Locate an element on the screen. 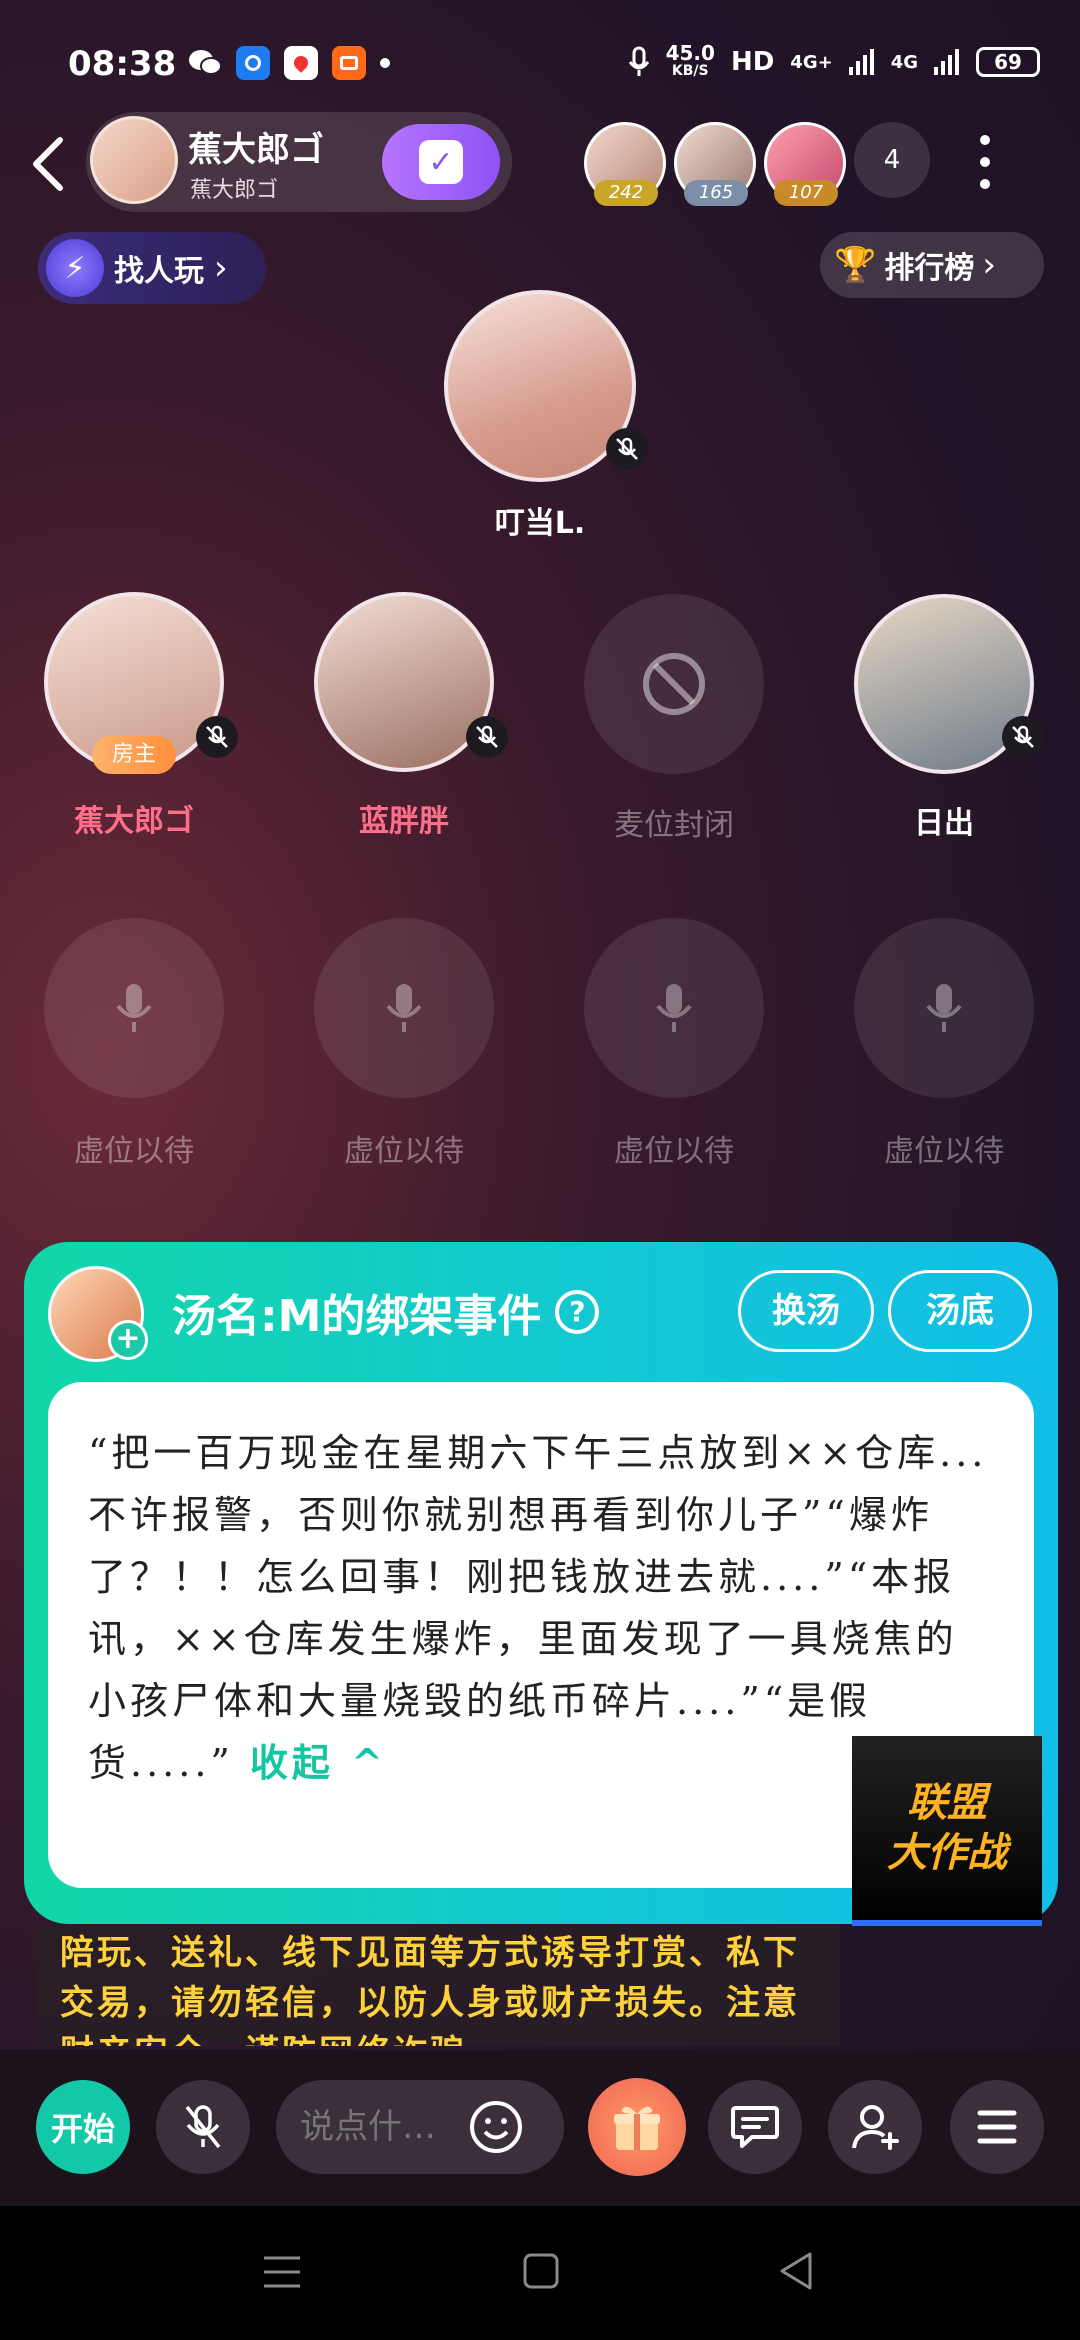 The width and height of the screenshot is (1080, 2340). checkin-button: ✓ is located at coordinates (441, 162).